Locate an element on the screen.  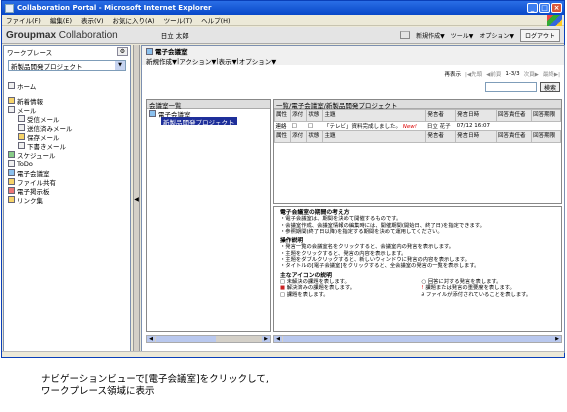
minimize-button: _ is located at coordinates (532, 8).